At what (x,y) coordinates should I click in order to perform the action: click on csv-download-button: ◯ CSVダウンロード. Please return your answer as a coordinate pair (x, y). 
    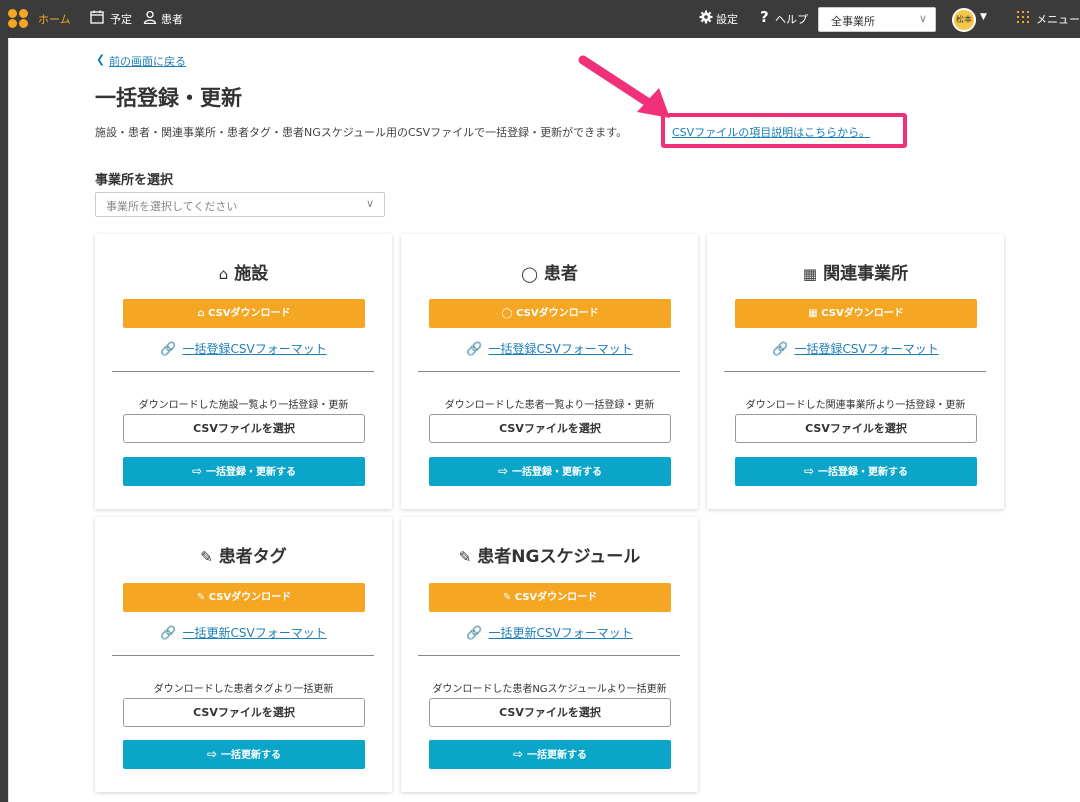
    Looking at the image, I should click on (550, 313).